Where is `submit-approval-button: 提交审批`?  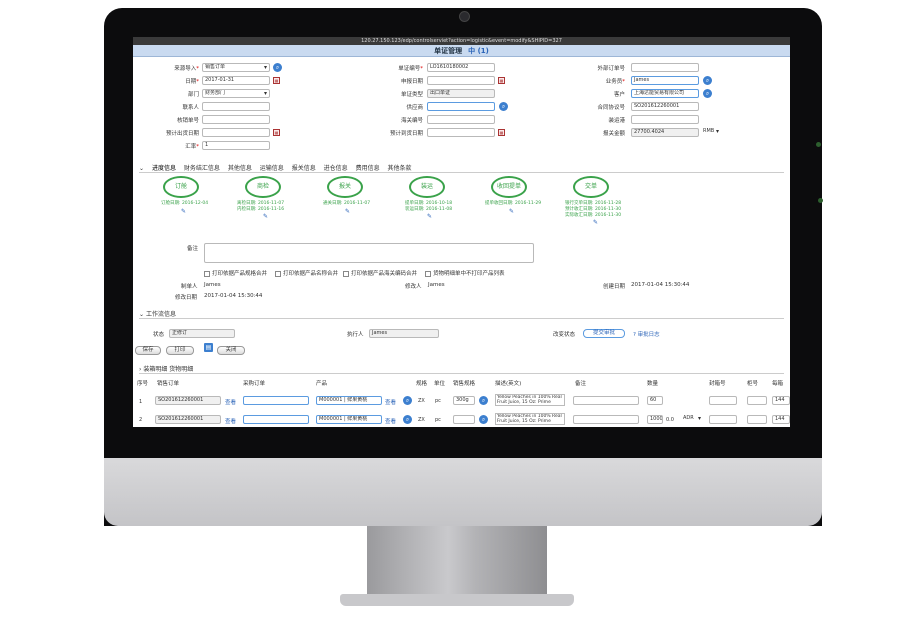
submit-approval-button: 提交审批 is located at coordinates (604, 333).